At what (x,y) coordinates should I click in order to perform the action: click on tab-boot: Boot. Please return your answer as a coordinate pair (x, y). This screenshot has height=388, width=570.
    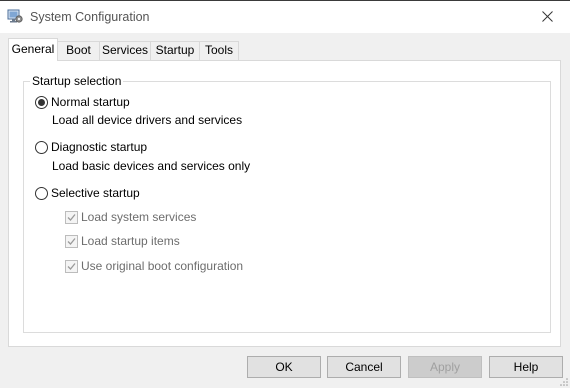
    Looking at the image, I should click on (78, 50).